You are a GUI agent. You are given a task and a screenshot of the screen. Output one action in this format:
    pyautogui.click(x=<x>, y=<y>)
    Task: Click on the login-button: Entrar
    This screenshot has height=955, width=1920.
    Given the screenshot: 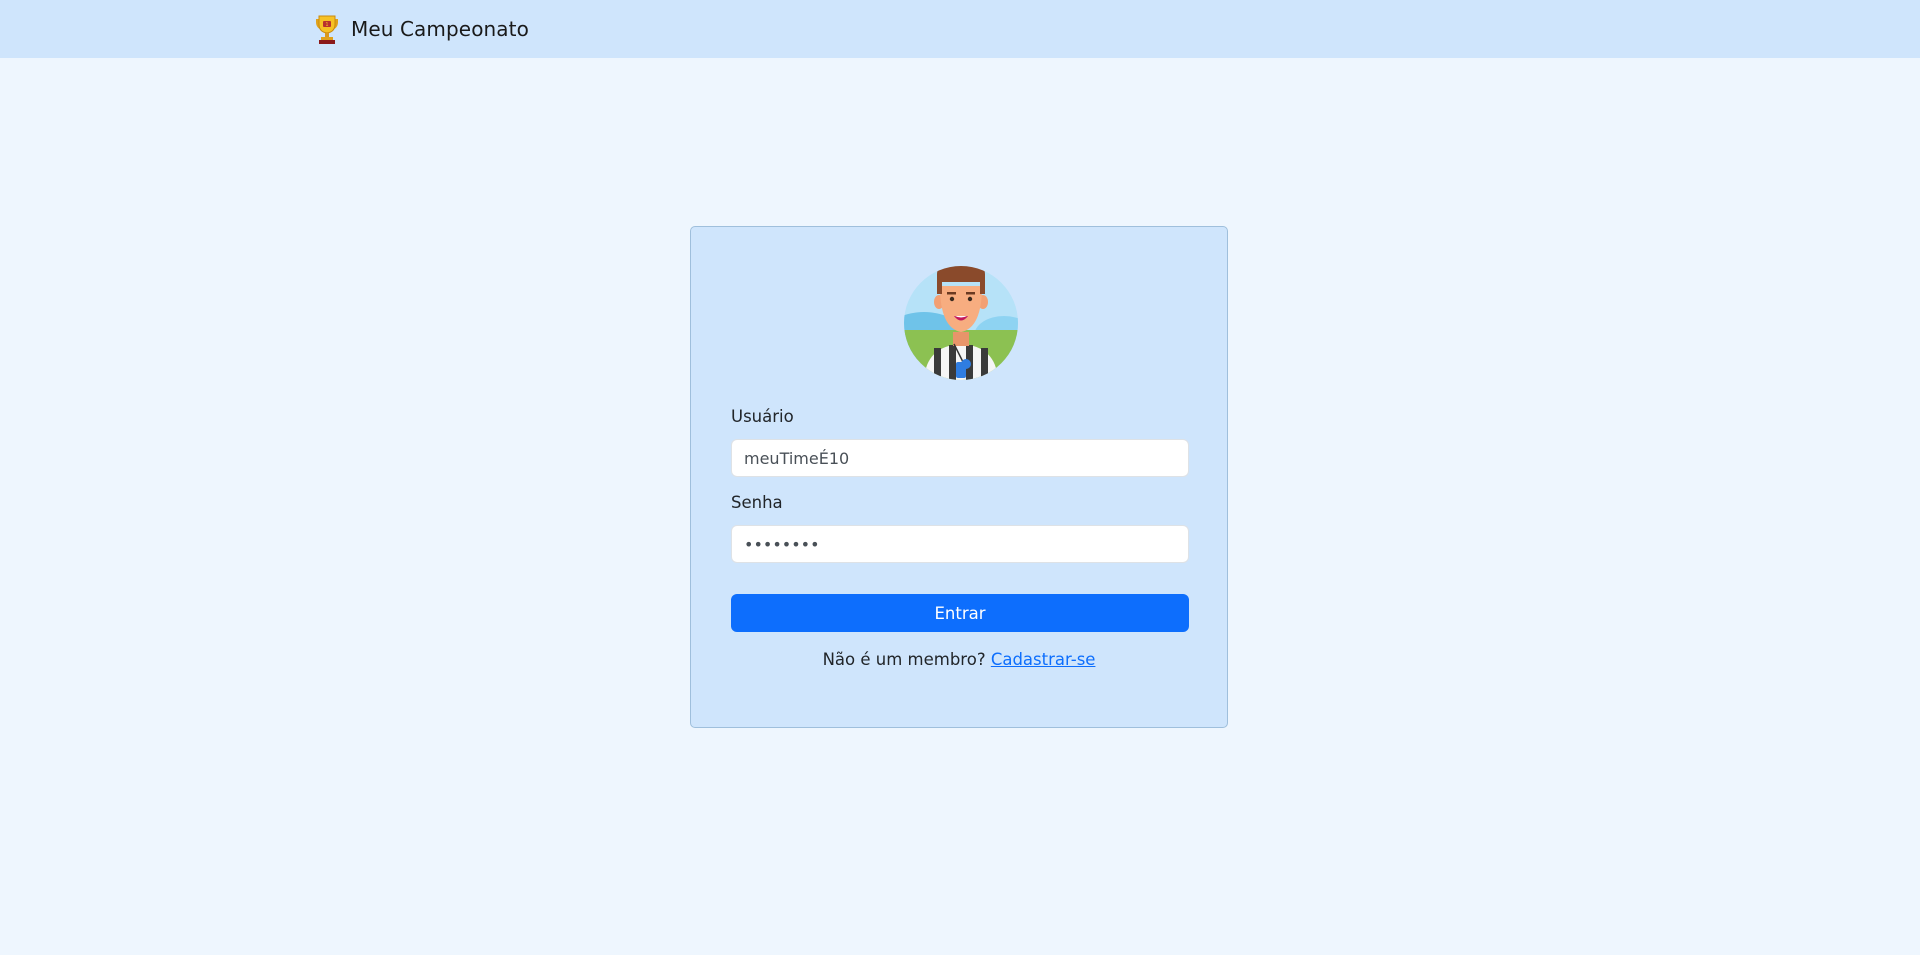 What is the action you would take?
    pyautogui.click(x=960, y=613)
    